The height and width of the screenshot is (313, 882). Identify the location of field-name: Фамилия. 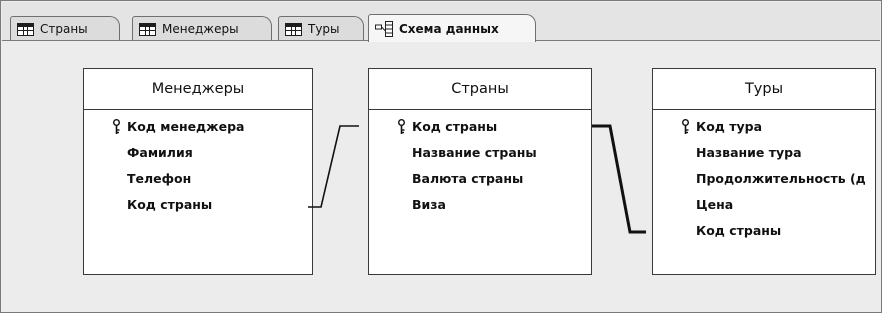
(160, 152).